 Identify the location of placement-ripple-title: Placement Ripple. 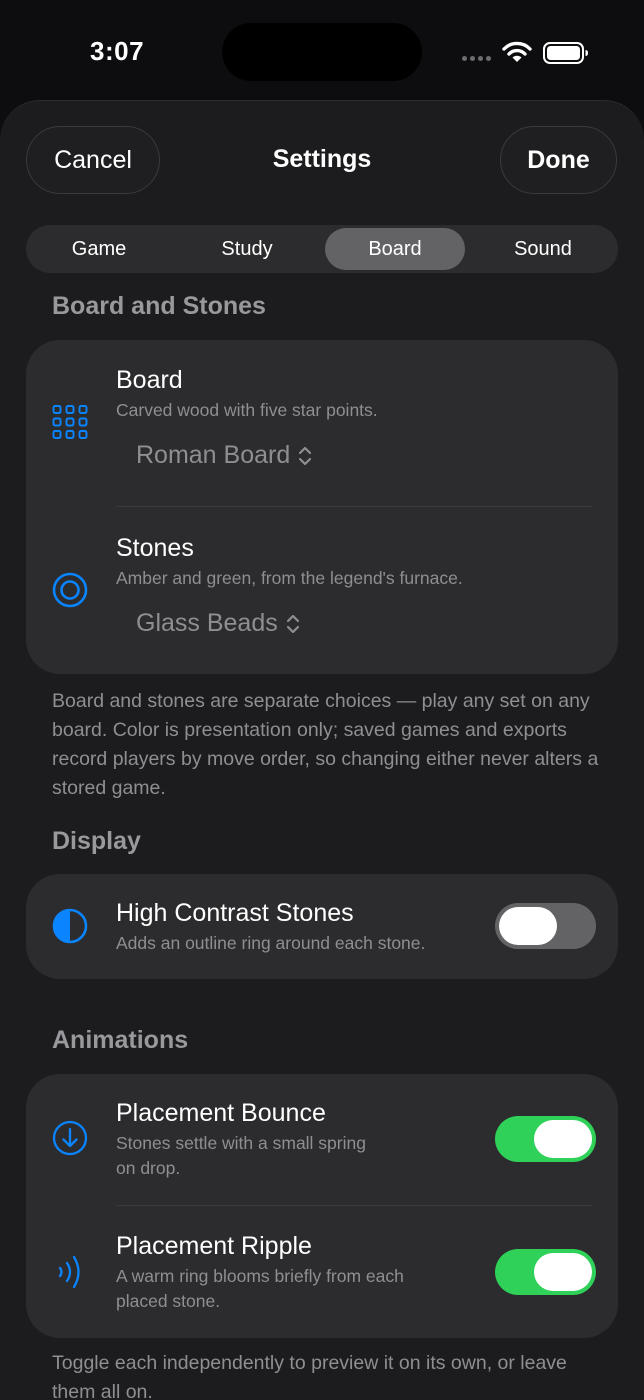
(214, 1246).